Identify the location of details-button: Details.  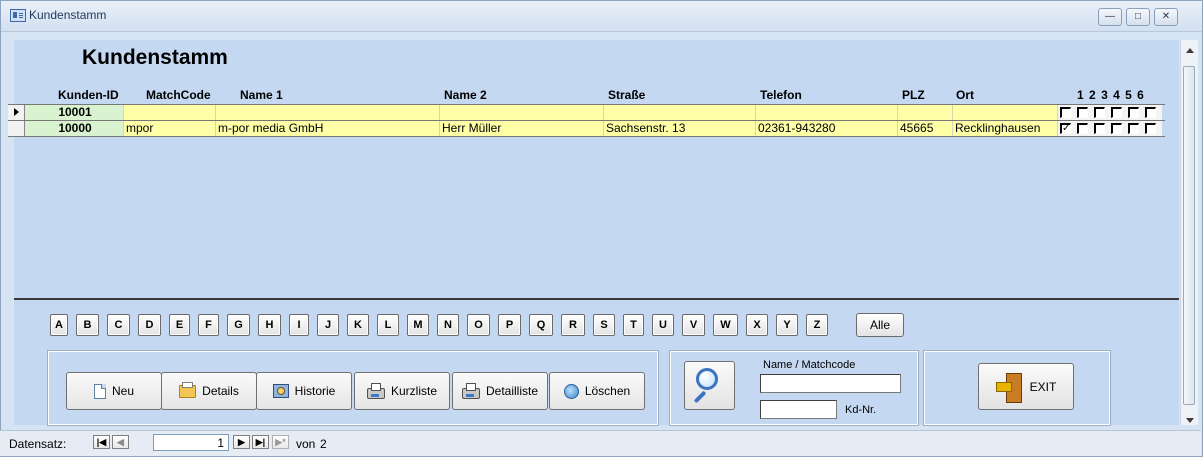
(209, 391).